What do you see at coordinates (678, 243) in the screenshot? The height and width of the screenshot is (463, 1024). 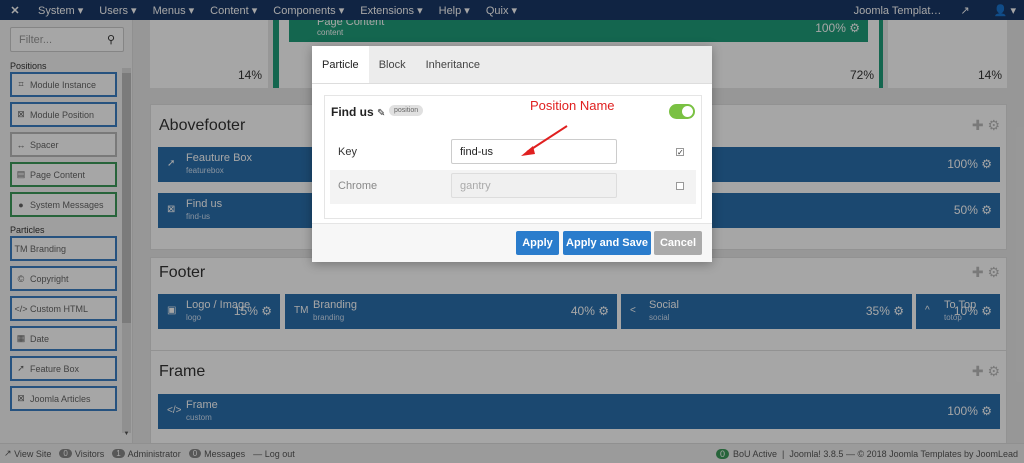 I see `cancel-button: Cancel` at bounding box center [678, 243].